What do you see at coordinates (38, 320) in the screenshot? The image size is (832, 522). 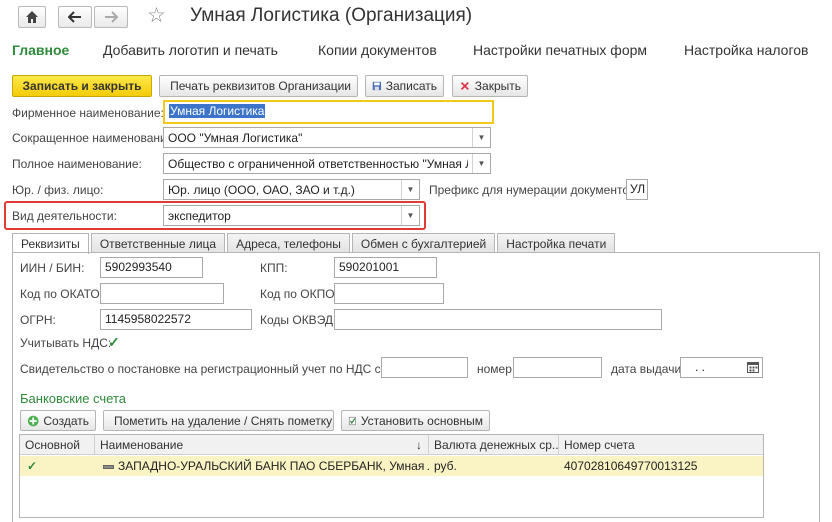 I see `ogrn-label: ОГРН:` at bounding box center [38, 320].